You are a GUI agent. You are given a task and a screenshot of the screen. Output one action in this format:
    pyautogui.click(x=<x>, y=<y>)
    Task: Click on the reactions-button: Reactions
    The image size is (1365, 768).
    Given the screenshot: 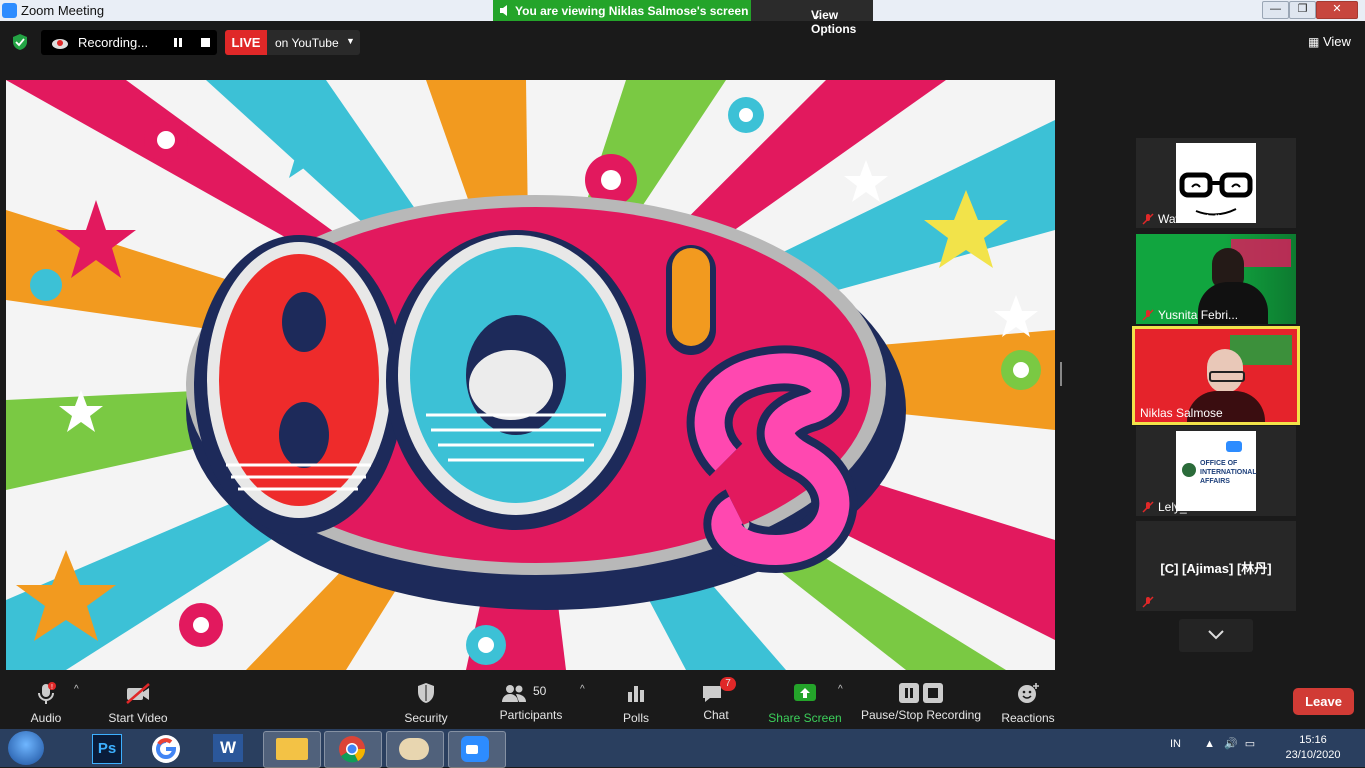 What is the action you would take?
    pyautogui.click(x=1028, y=703)
    